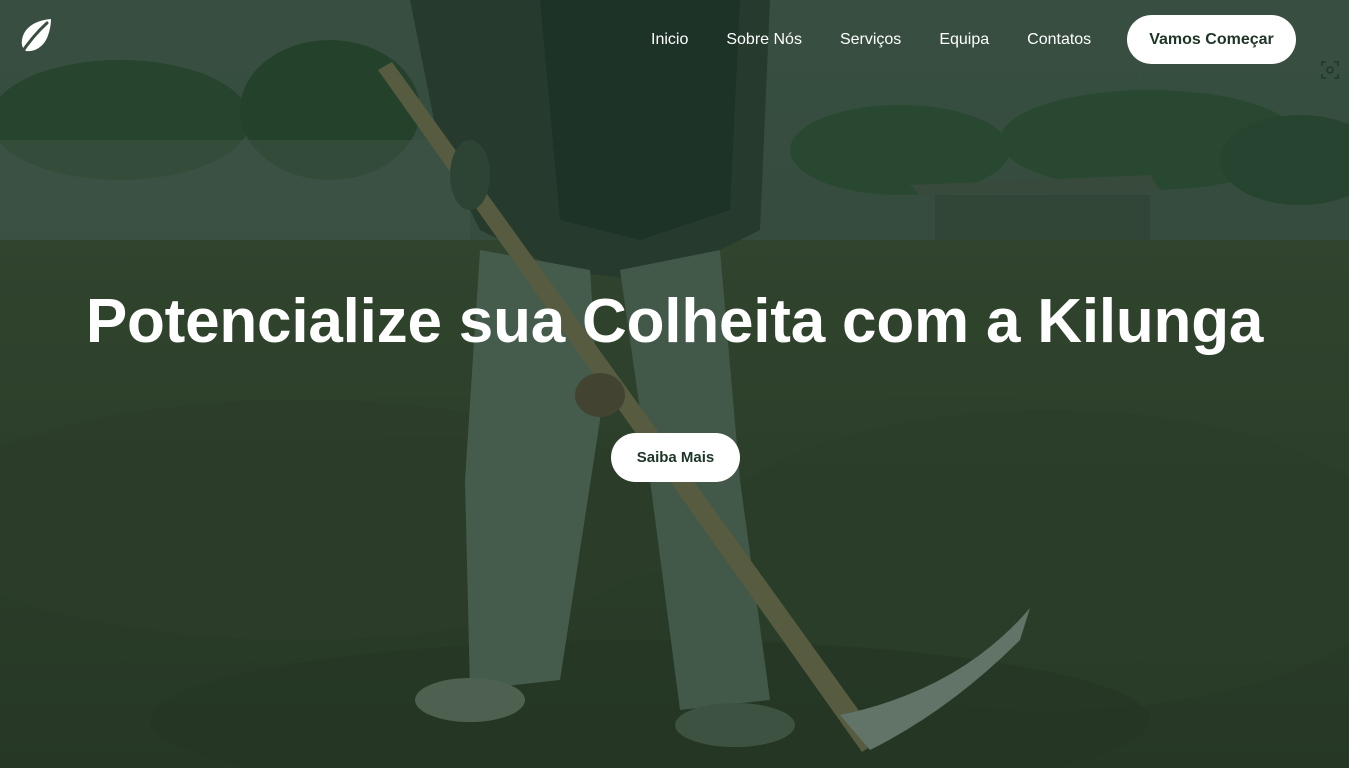 The image size is (1349, 768). Describe the element at coordinates (1059, 39) in the screenshot. I see `nav-link-contatos: Contatos` at that location.